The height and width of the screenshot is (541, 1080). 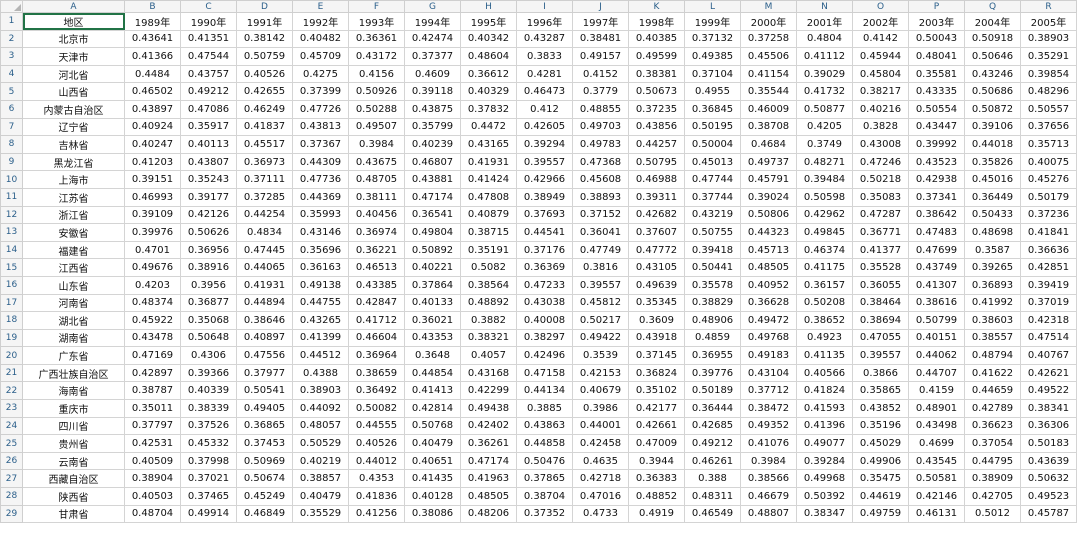 What do you see at coordinates (11, 74) in the screenshot?
I see `row-header: 4` at bounding box center [11, 74].